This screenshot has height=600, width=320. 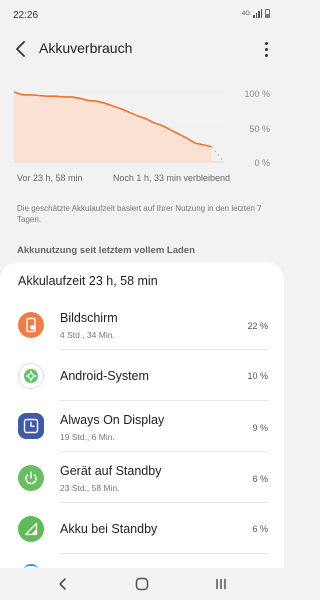 I want to click on more-options-icon, so click(x=266, y=49).